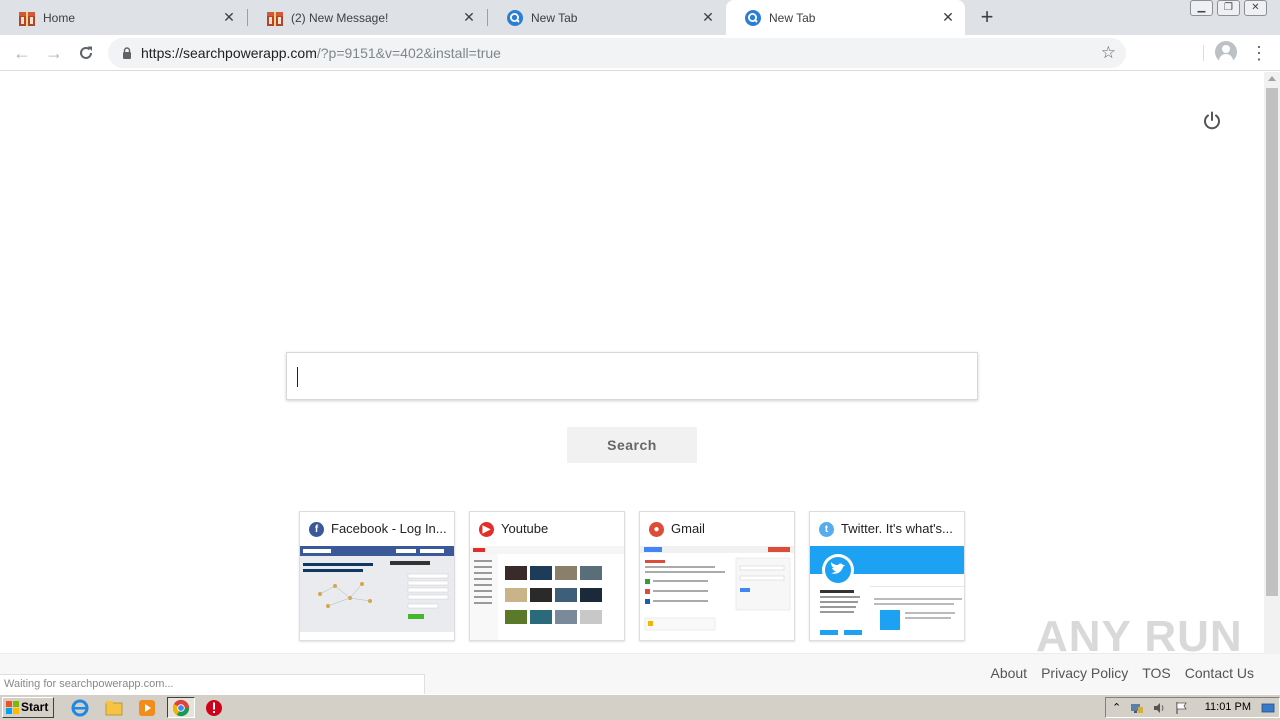  I want to click on gmail-icon: ●, so click(656, 529).